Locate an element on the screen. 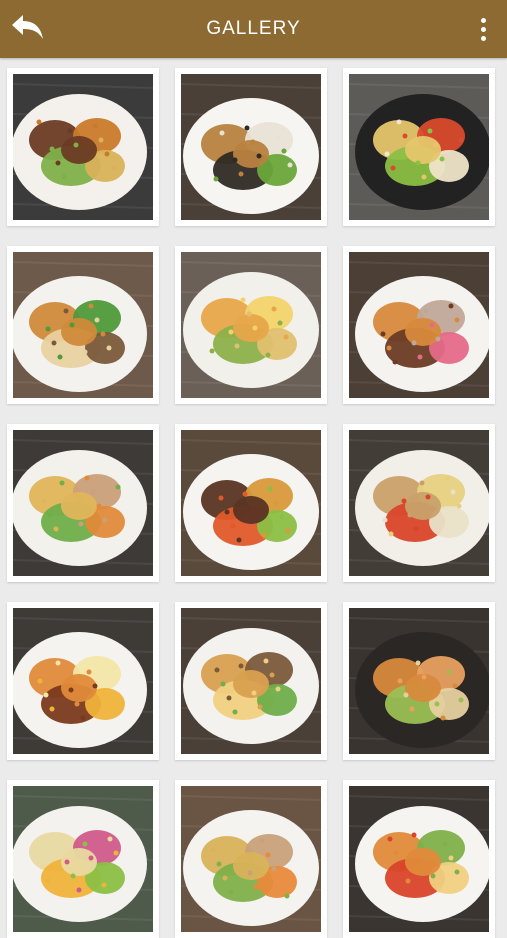  app-header: GALLERY is located at coordinates (253, 29).